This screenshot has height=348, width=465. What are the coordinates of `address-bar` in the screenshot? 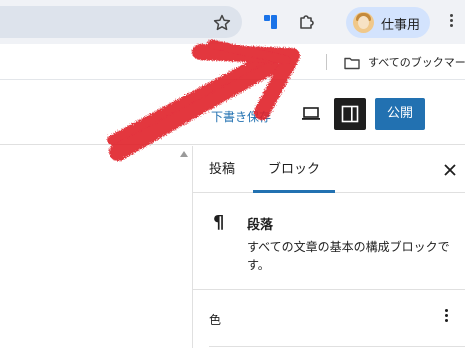 It's located at (121, 22).